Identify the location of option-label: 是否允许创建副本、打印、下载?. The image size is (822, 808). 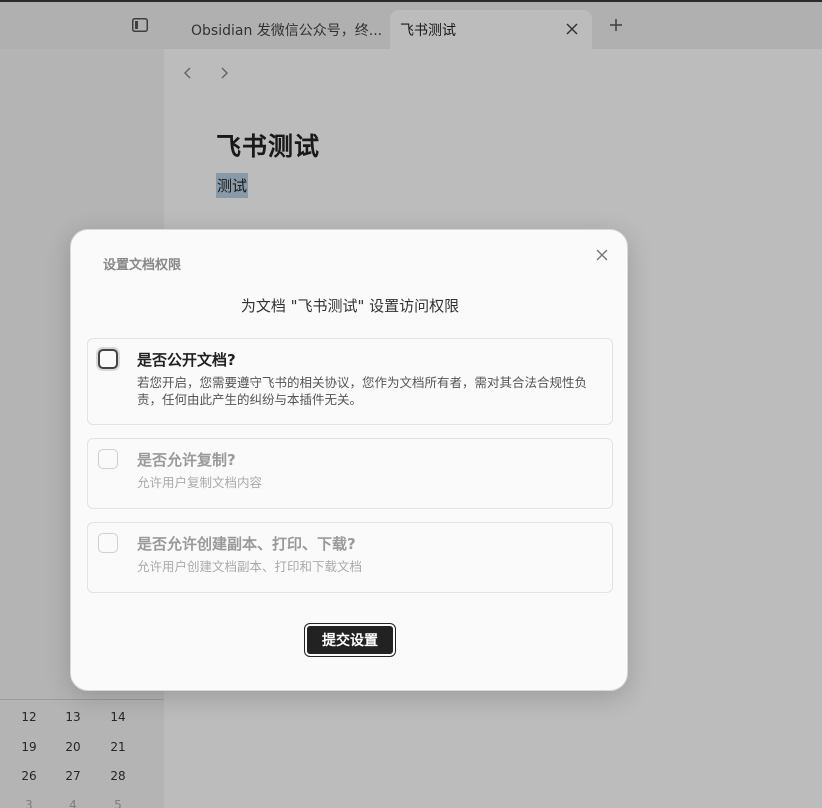
(246, 544).